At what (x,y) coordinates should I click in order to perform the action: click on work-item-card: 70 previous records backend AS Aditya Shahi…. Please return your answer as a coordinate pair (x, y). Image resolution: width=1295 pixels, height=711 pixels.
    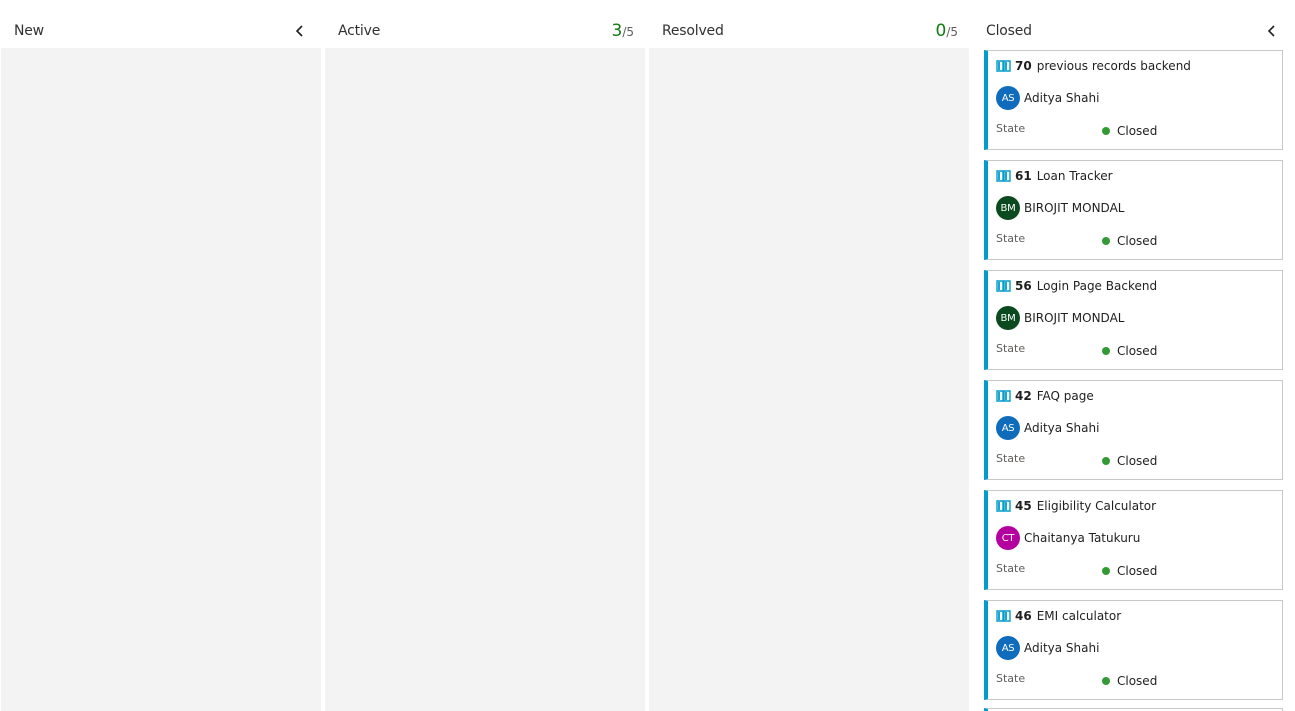
    Looking at the image, I should click on (1133, 100).